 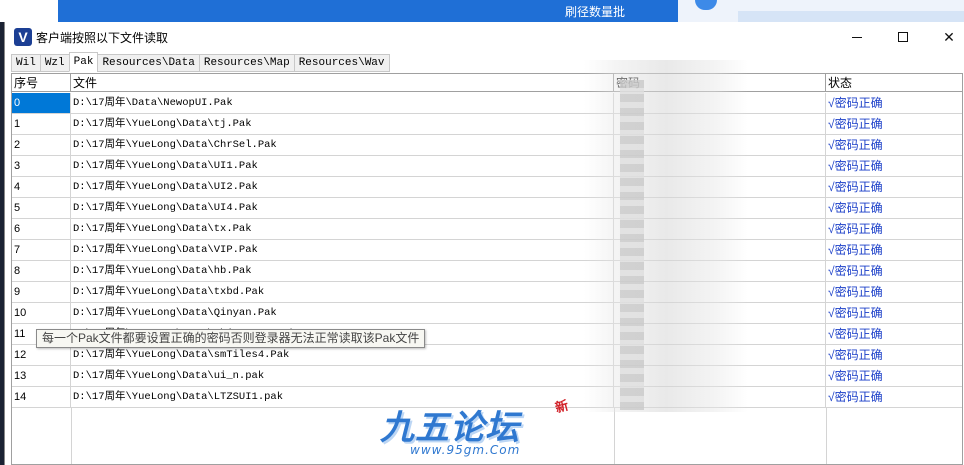 I want to click on header-file: 文件, so click(x=342, y=83).